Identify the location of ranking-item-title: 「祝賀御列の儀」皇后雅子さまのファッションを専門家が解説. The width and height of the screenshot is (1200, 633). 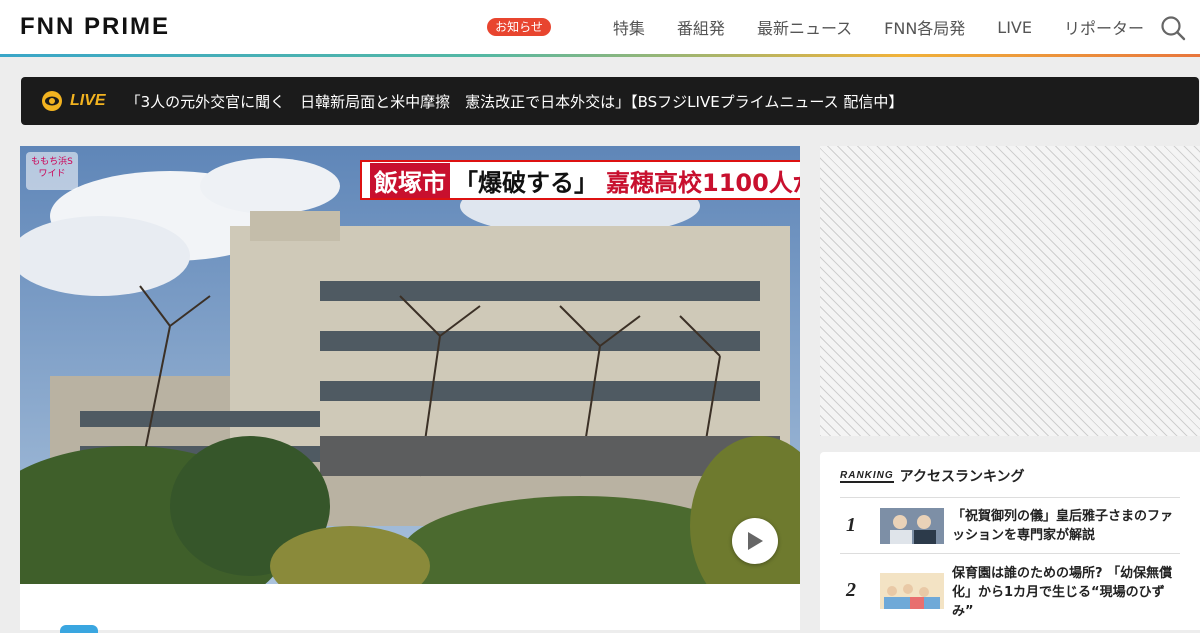
(1065, 526).